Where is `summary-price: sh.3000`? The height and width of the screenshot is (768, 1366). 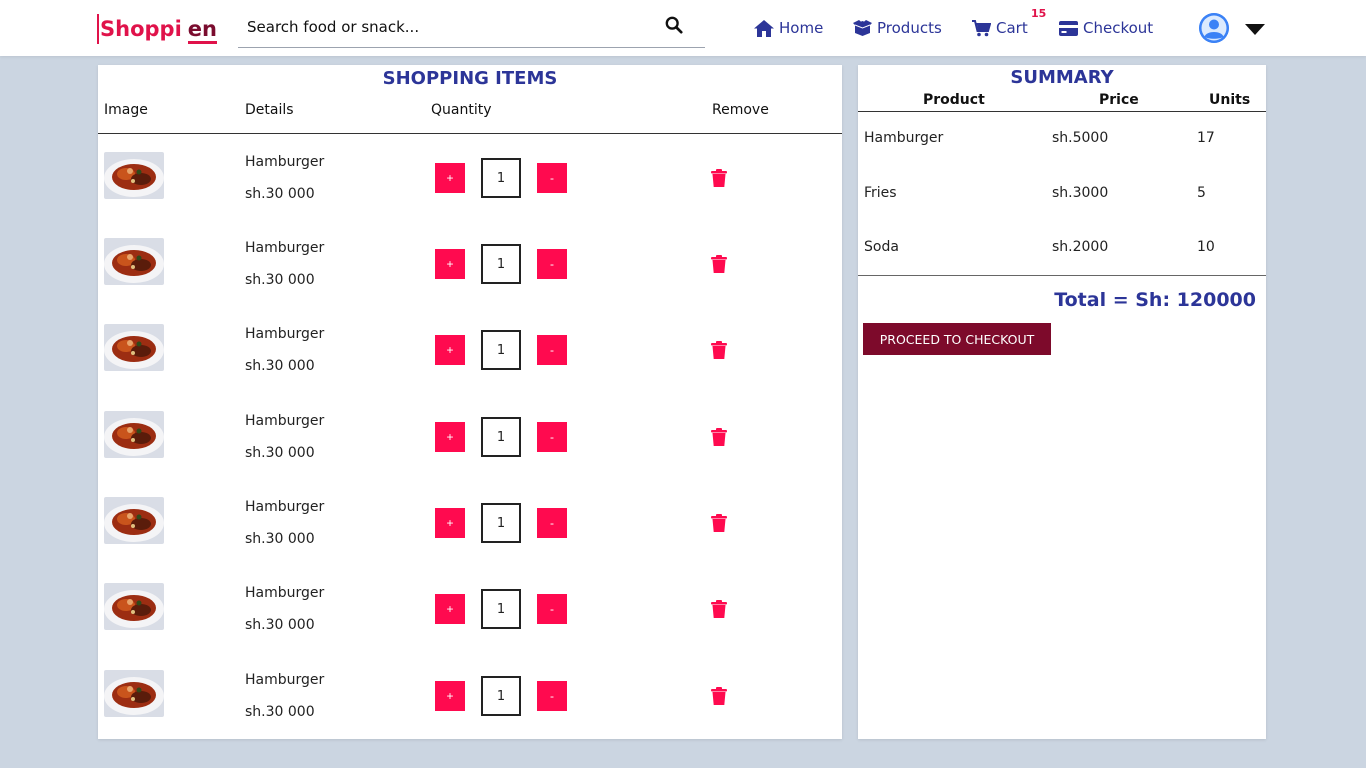 summary-price: sh.3000 is located at coordinates (1080, 193).